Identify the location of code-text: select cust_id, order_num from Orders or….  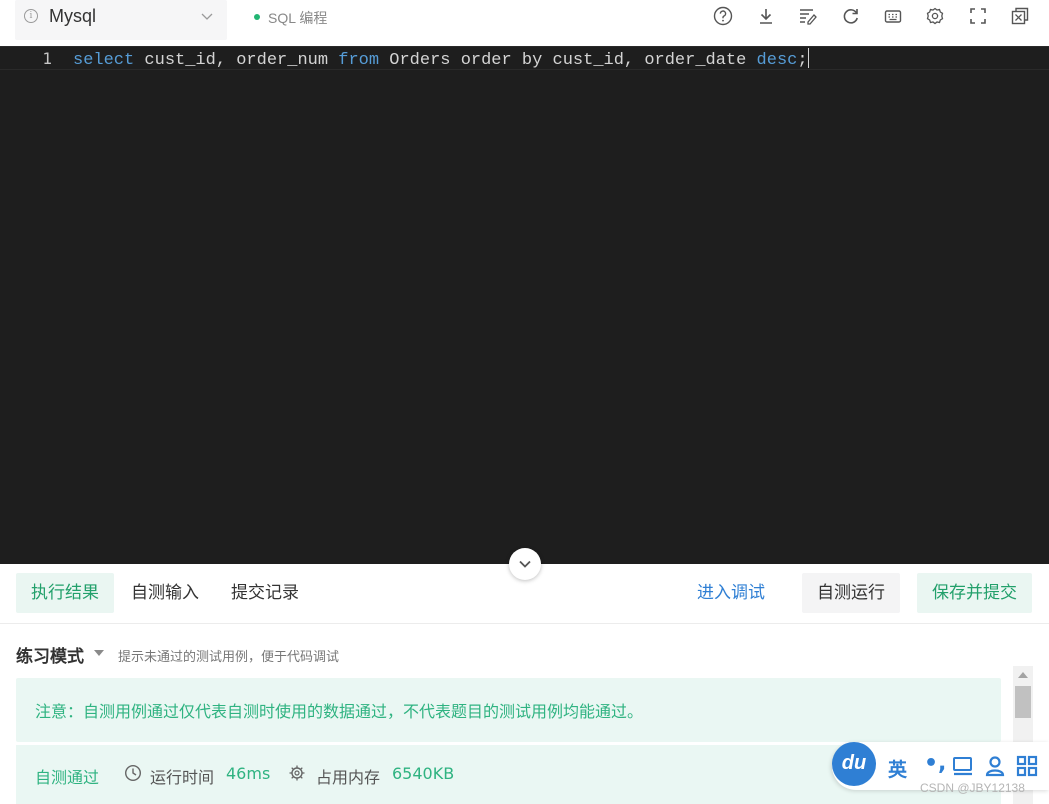
(441, 60).